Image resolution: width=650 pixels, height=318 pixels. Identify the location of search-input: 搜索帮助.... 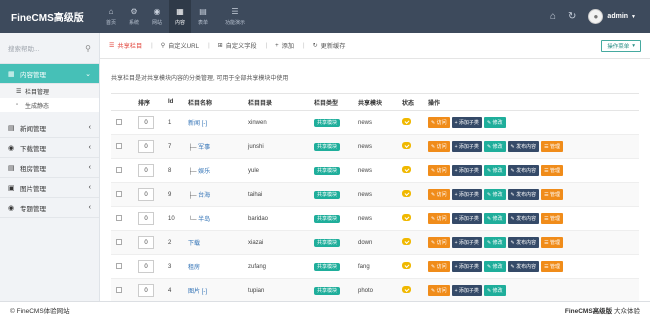
(46, 48).